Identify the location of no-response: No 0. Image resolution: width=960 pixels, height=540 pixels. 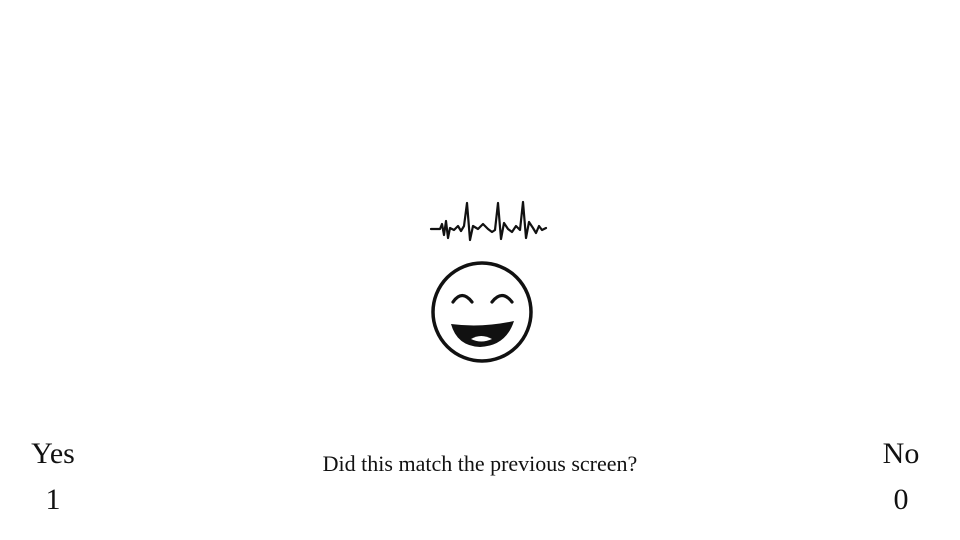
(901, 477).